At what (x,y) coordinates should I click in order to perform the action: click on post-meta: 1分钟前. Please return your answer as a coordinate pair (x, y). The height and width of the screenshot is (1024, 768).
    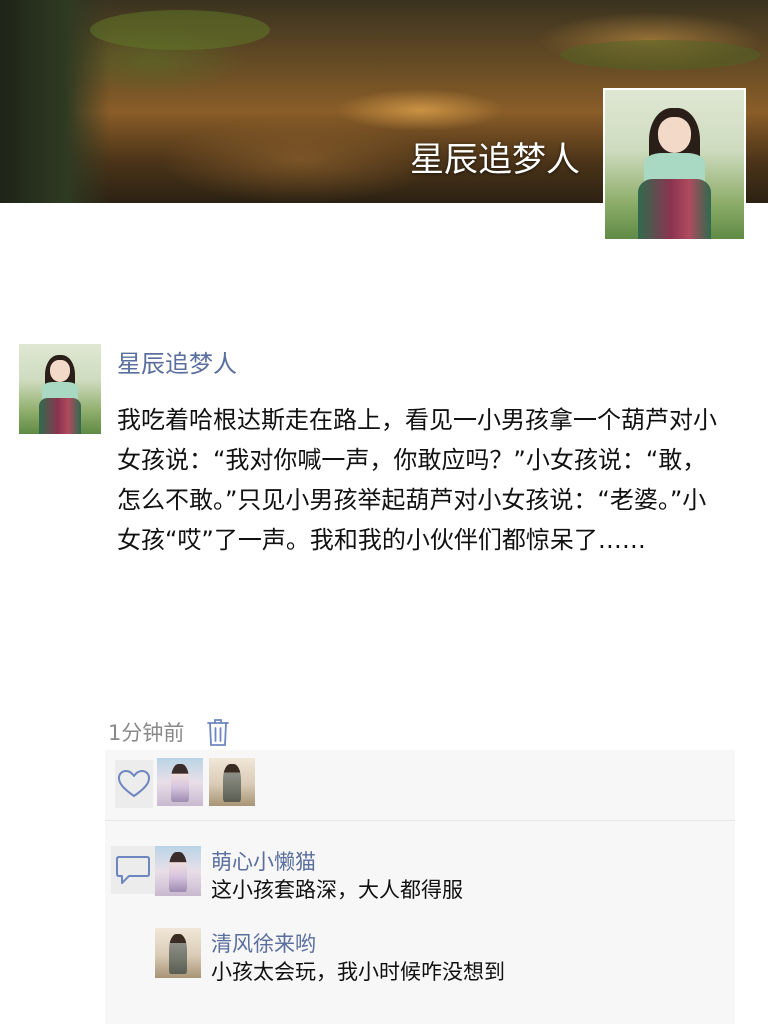
    Looking at the image, I should click on (169, 732).